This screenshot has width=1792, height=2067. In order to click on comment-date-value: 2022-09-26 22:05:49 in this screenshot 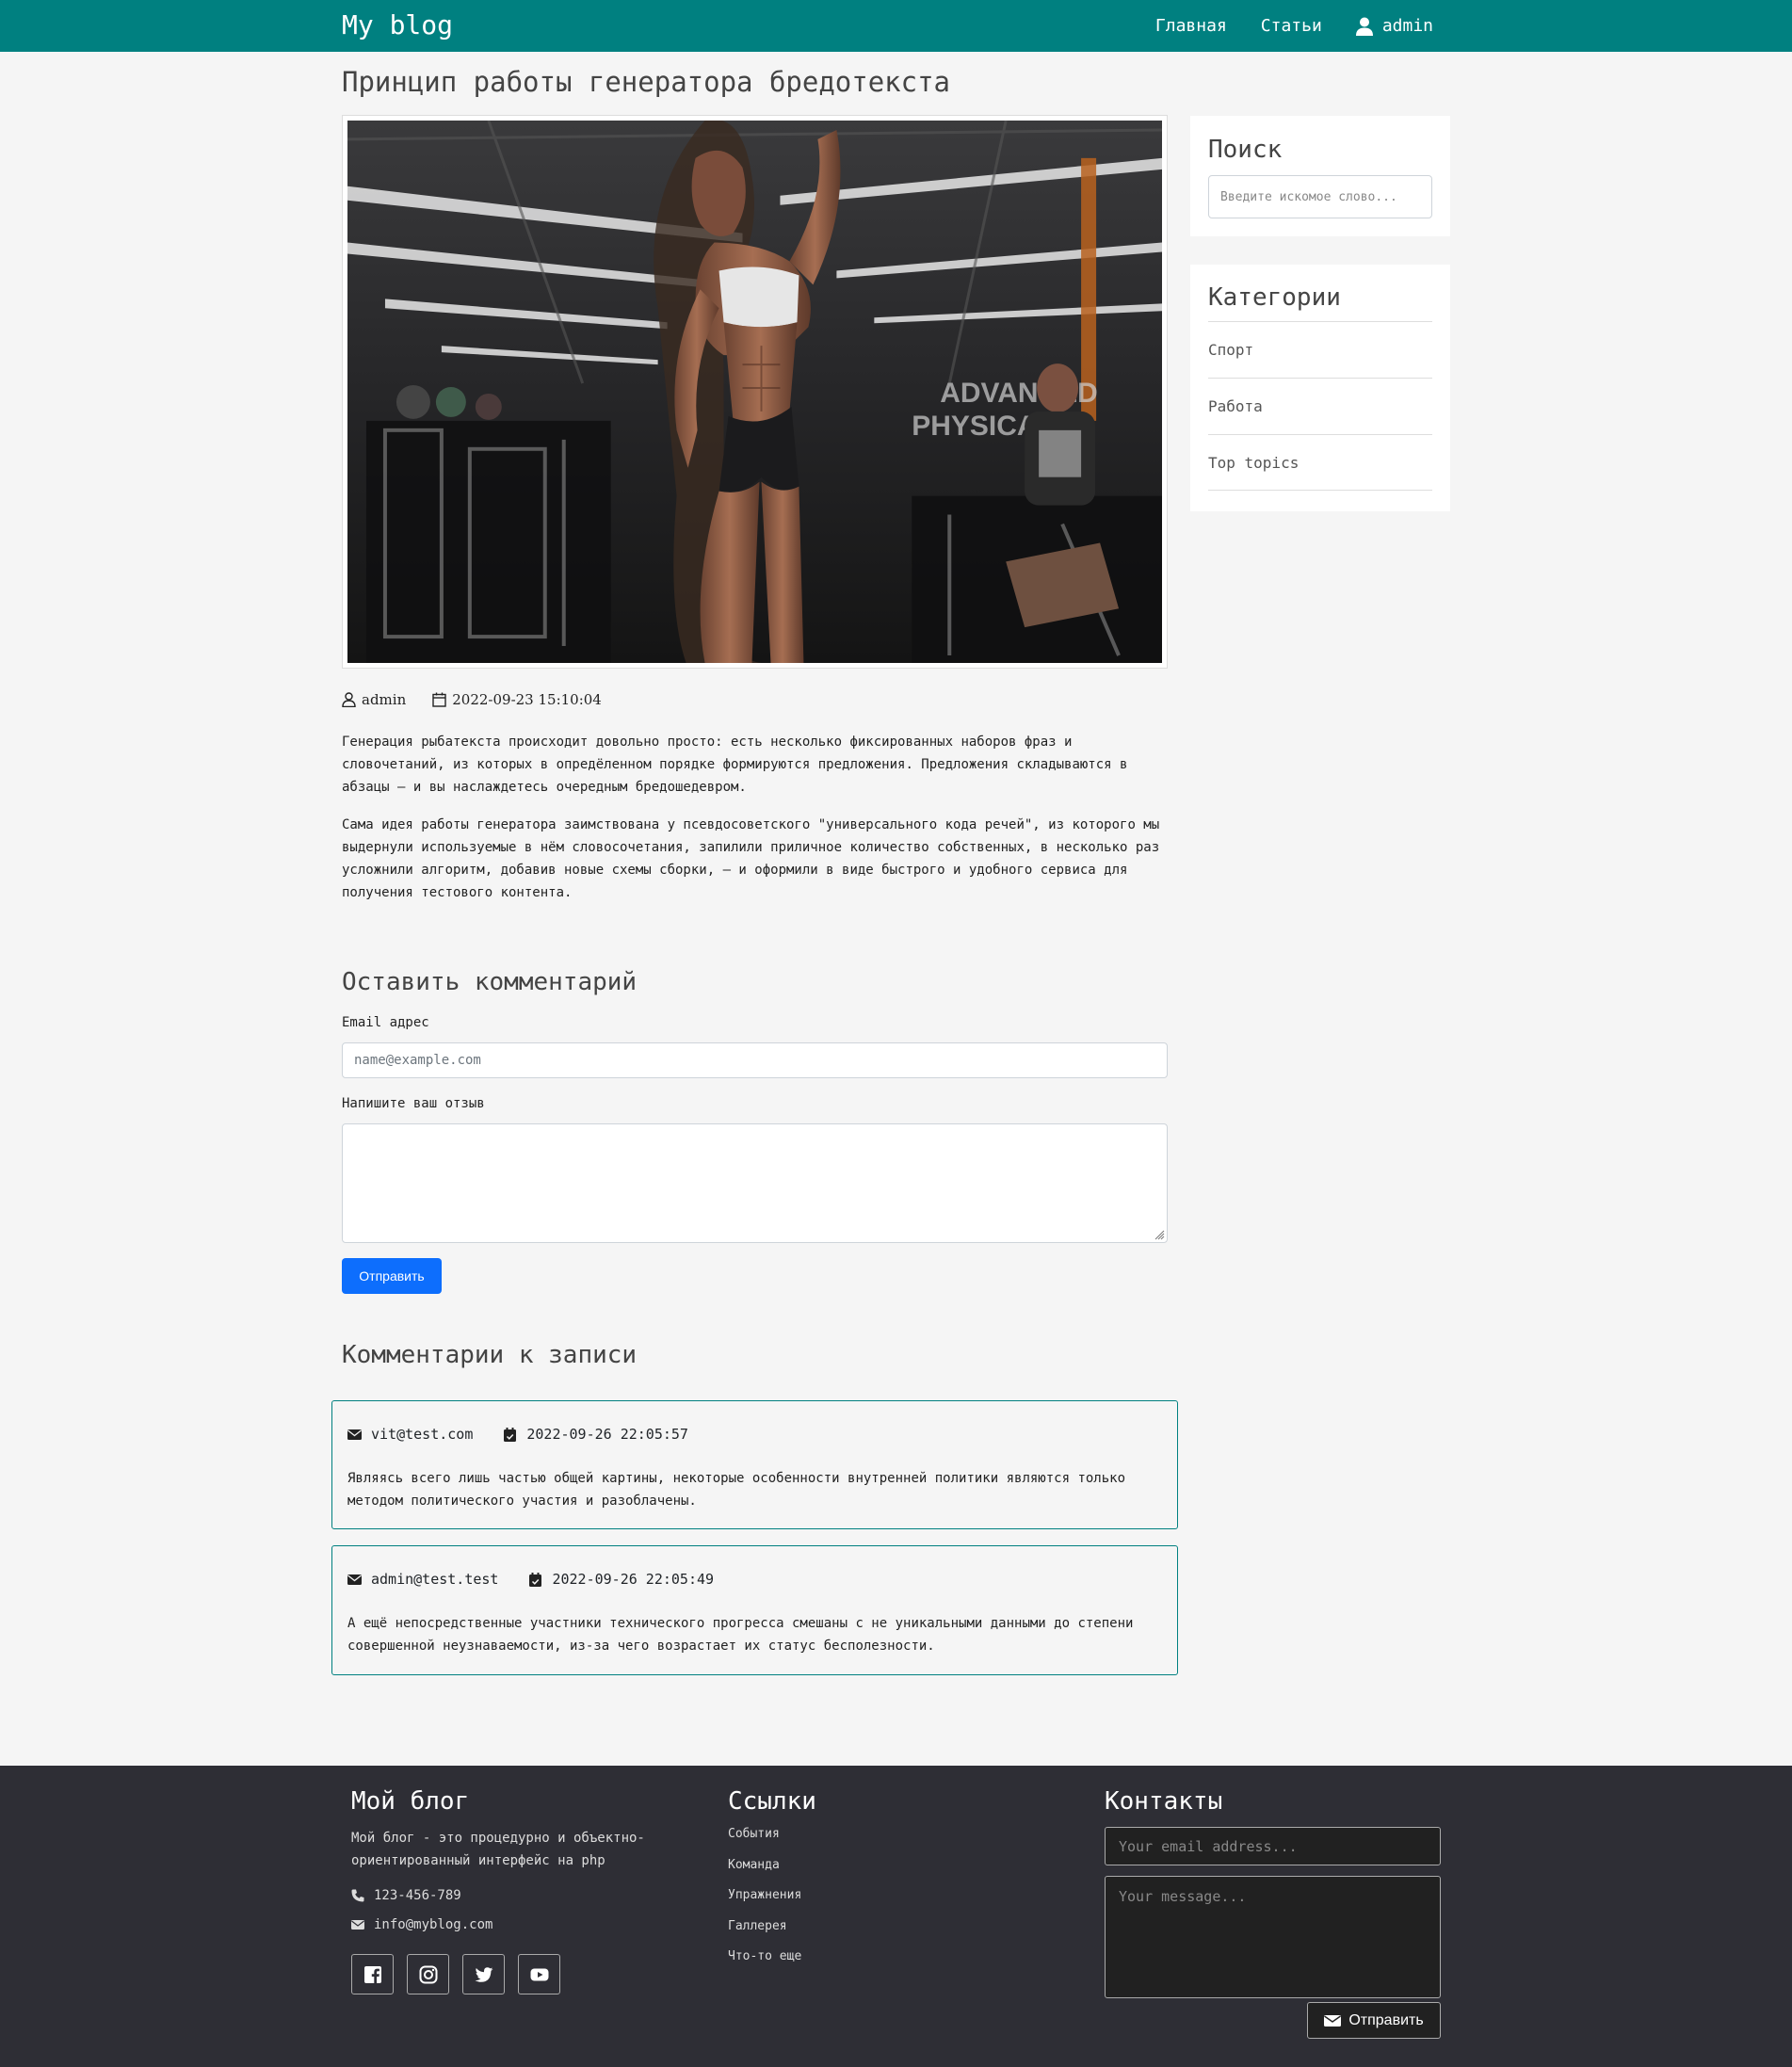, I will do `click(633, 1579)`.